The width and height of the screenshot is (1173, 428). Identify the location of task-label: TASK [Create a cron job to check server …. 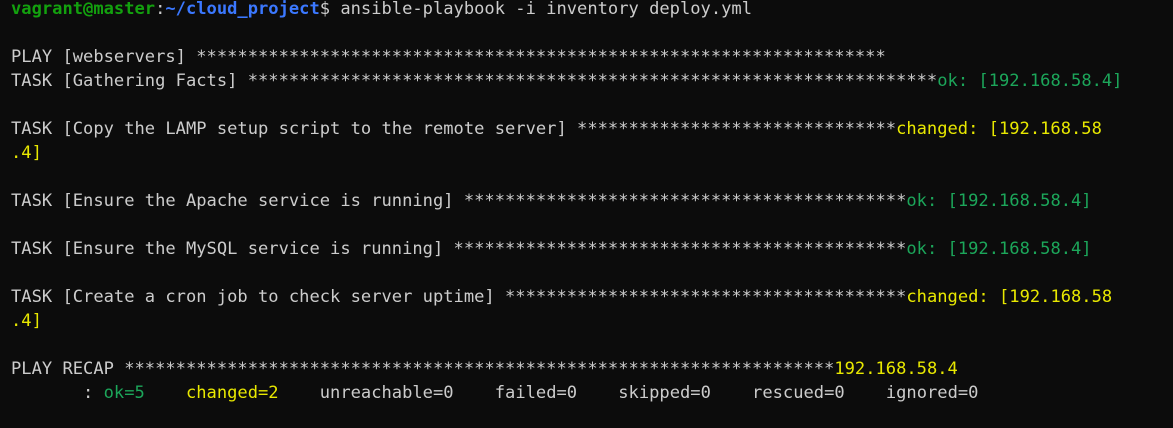
(258, 297).